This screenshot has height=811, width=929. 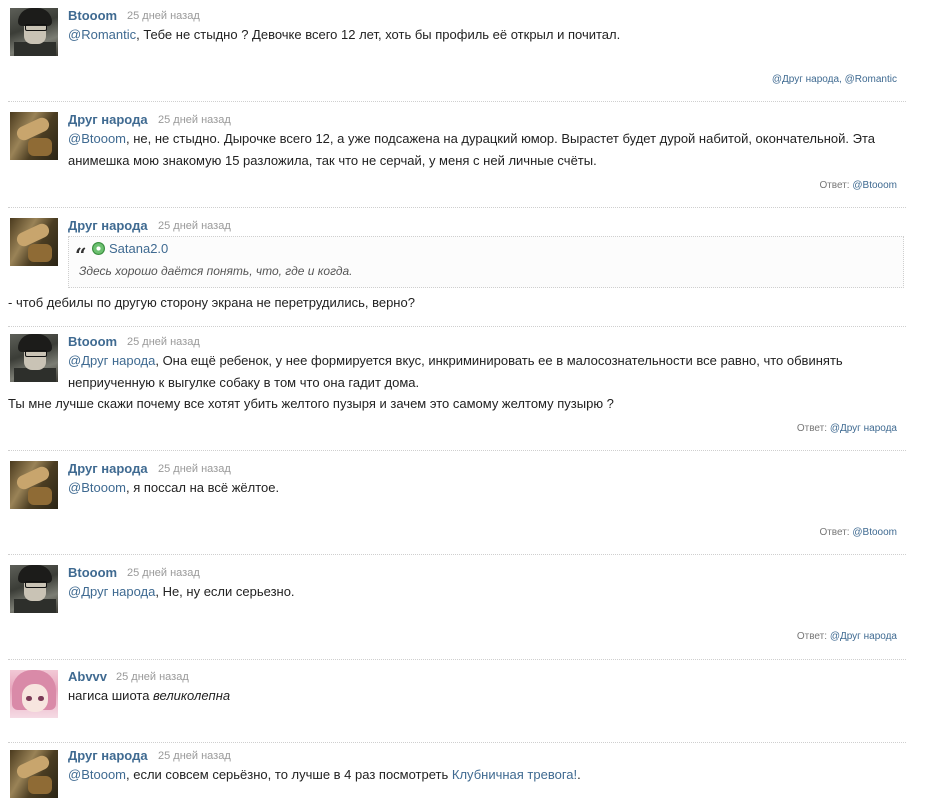 I want to click on comment-footer: @Друг народа, @Romantic, so click(x=834, y=79).